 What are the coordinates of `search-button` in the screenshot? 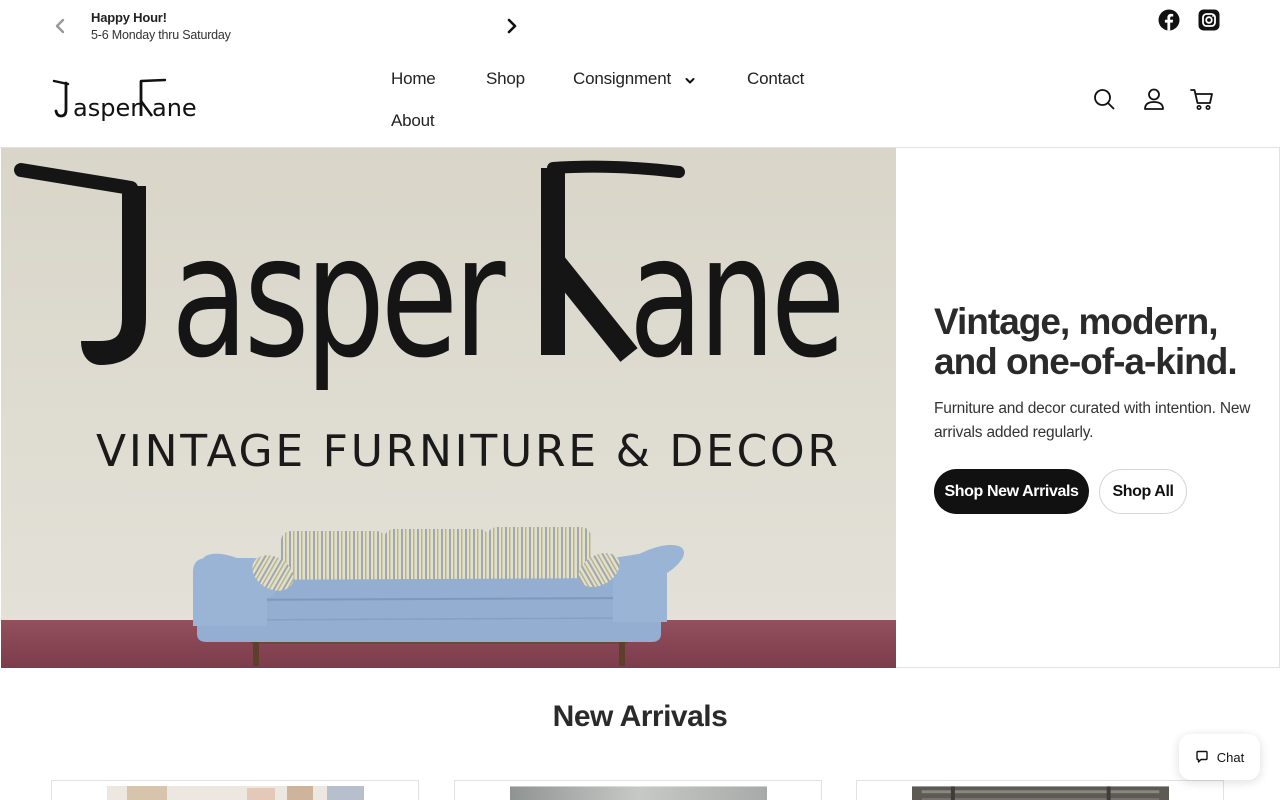 It's located at (1104, 99).